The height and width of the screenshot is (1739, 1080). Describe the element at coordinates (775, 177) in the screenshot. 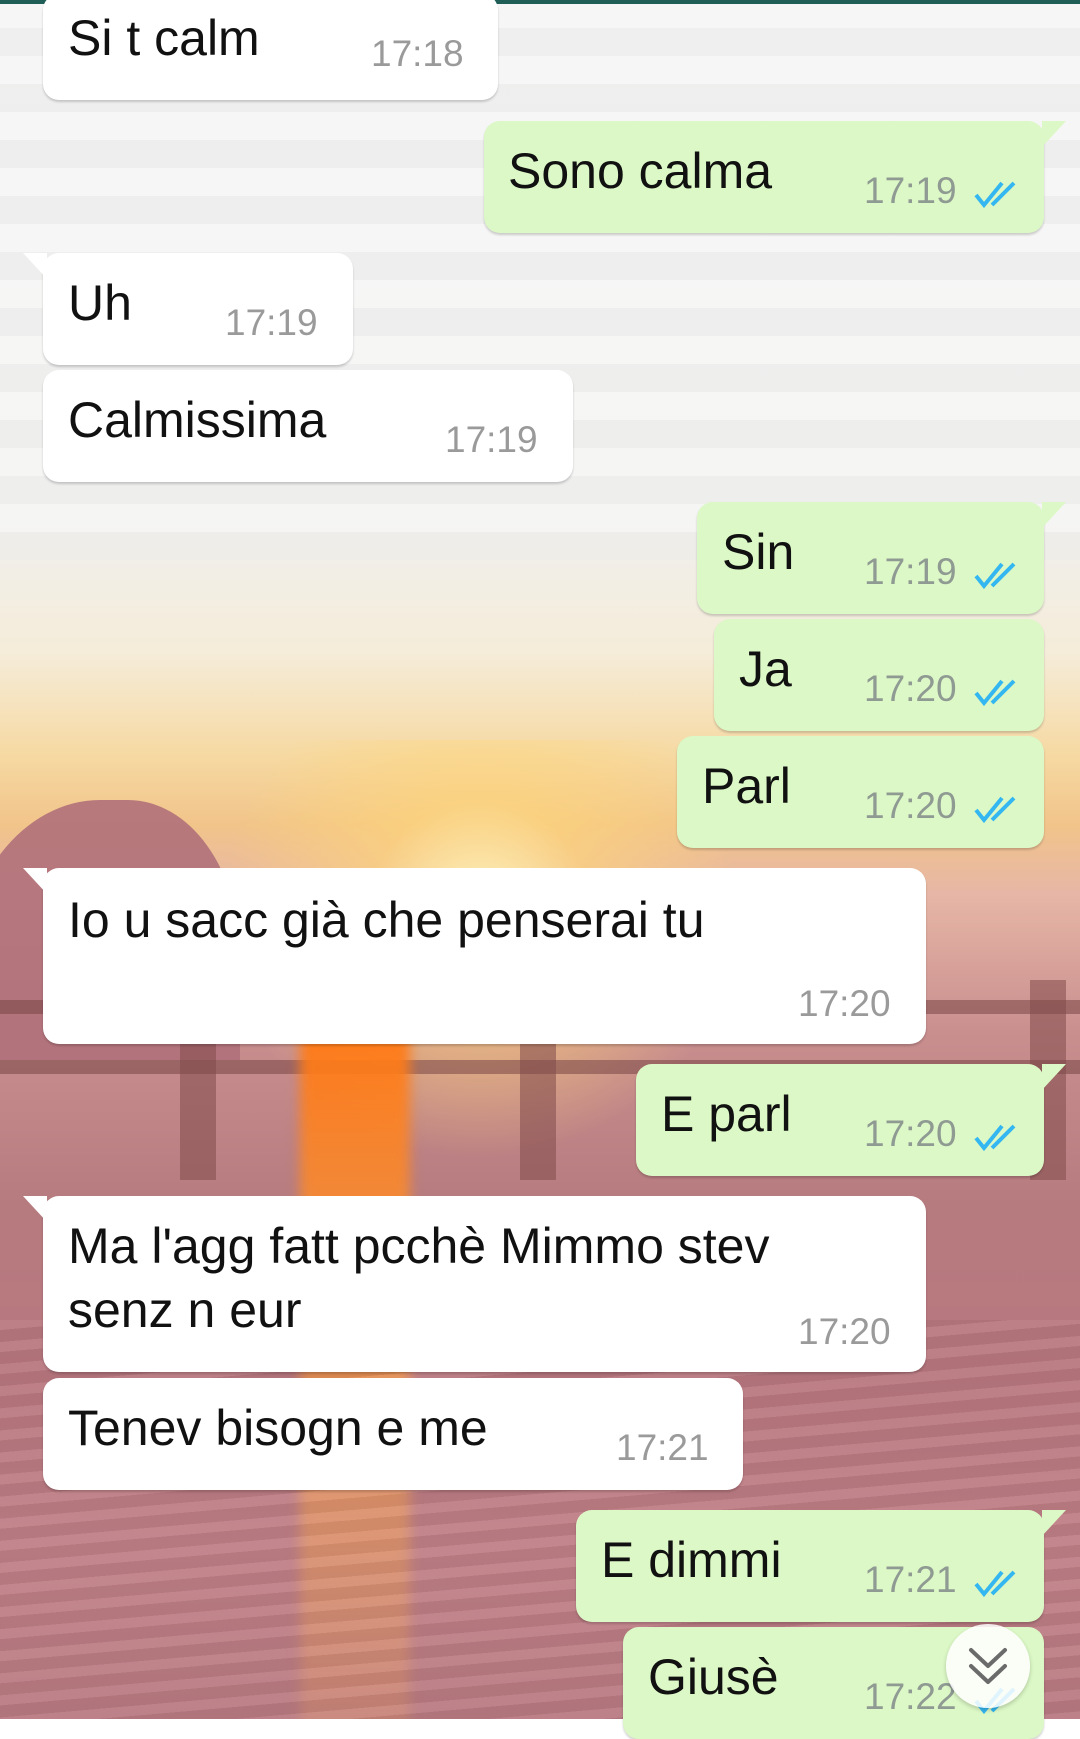

I see `message-outgoing: Sono calma 17:19` at that location.